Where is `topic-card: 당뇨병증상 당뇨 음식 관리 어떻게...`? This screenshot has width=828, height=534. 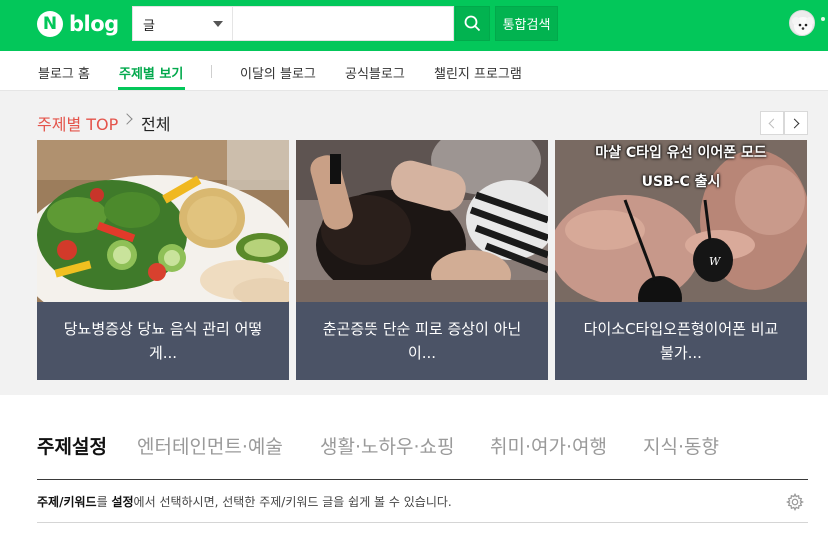
topic-card: 당뇨병증상 당뇨 음식 관리 어떻게... is located at coordinates (163, 260).